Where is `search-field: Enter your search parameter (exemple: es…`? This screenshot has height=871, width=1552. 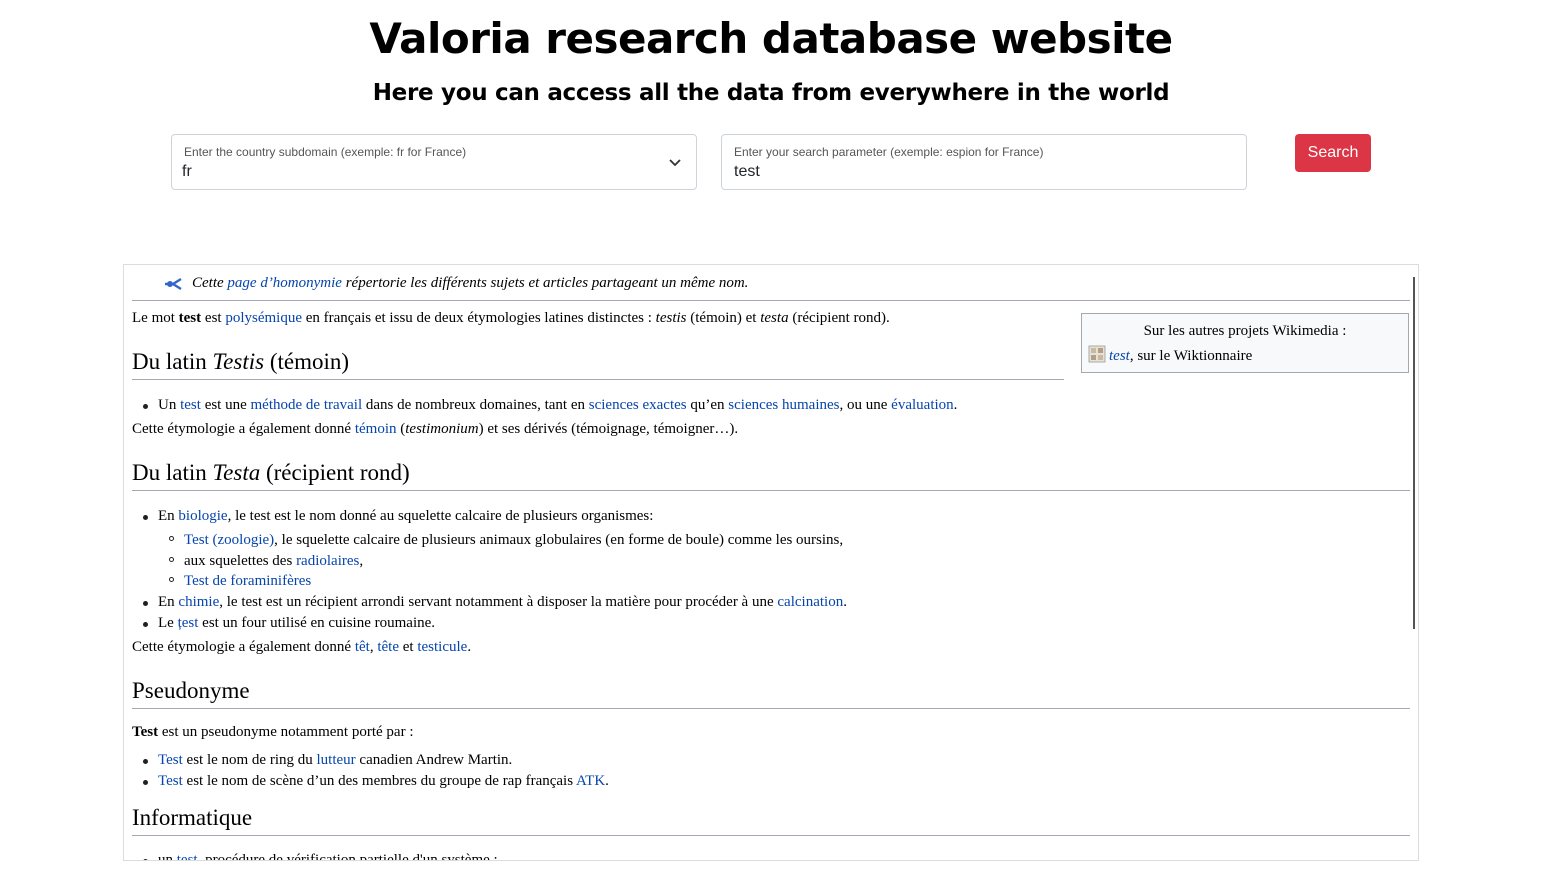 search-field: Enter your search parameter (exemple: es… is located at coordinates (984, 162).